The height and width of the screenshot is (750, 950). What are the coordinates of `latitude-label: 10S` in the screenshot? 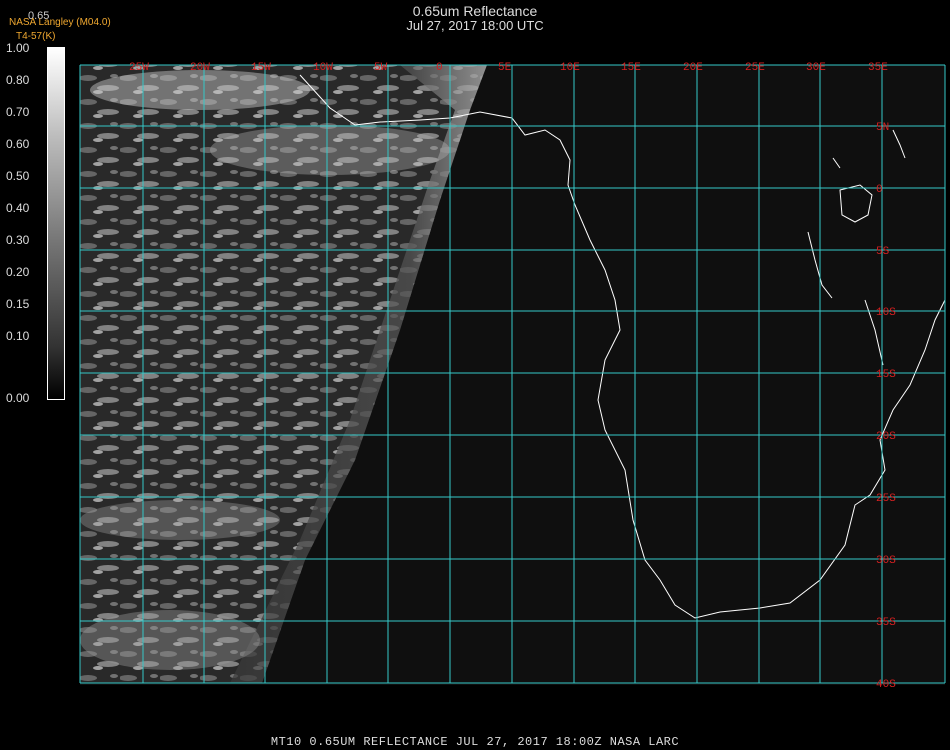 It's located at (886, 313).